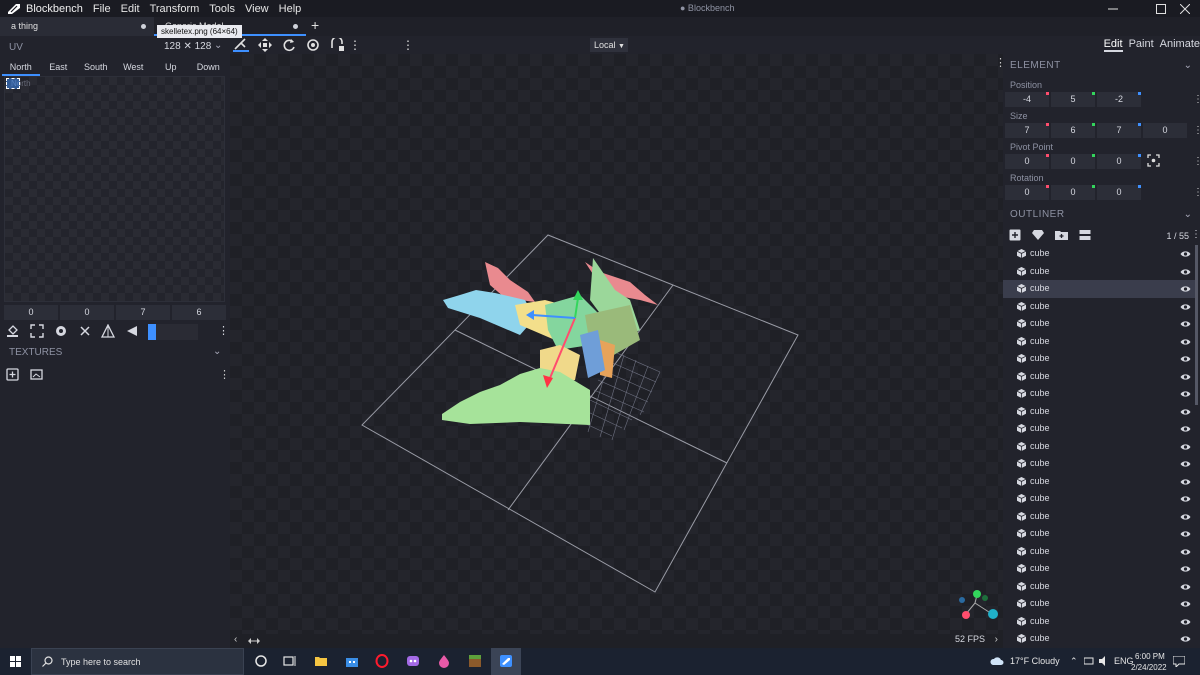  What do you see at coordinates (175, 9) in the screenshot?
I see `menu-transform: Transform` at bounding box center [175, 9].